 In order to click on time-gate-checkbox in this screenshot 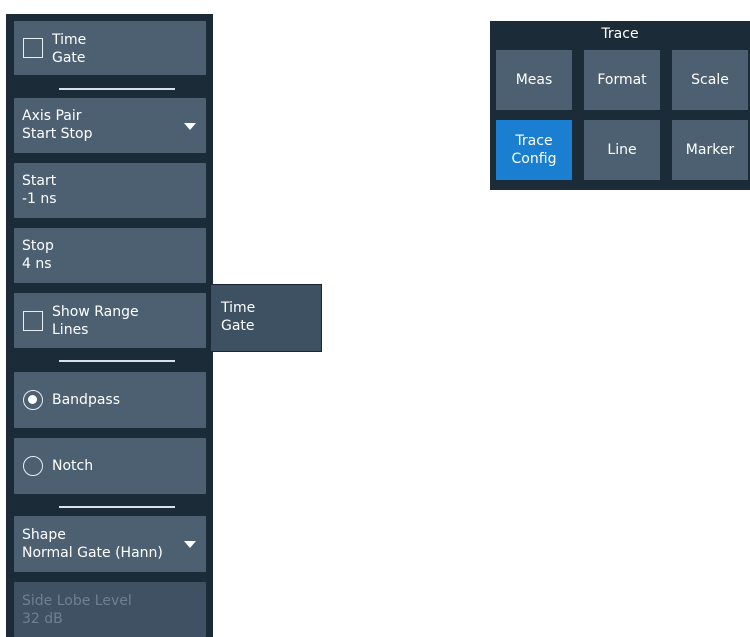, I will do `click(33, 48)`.